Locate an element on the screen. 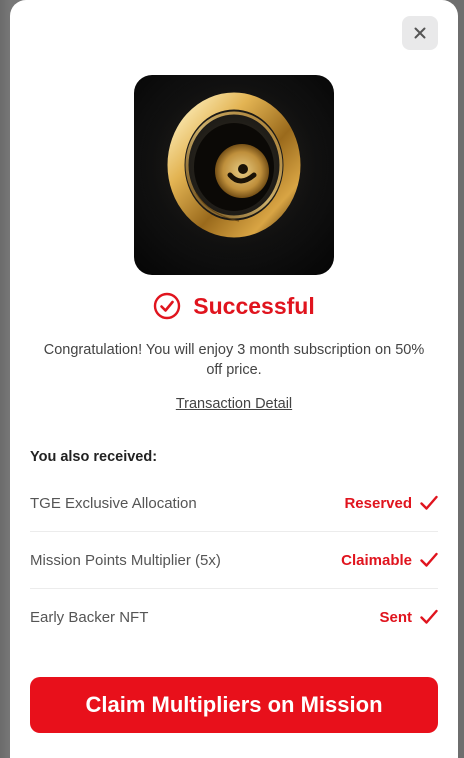 This screenshot has height=758, width=464. close-icon is located at coordinates (420, 33).